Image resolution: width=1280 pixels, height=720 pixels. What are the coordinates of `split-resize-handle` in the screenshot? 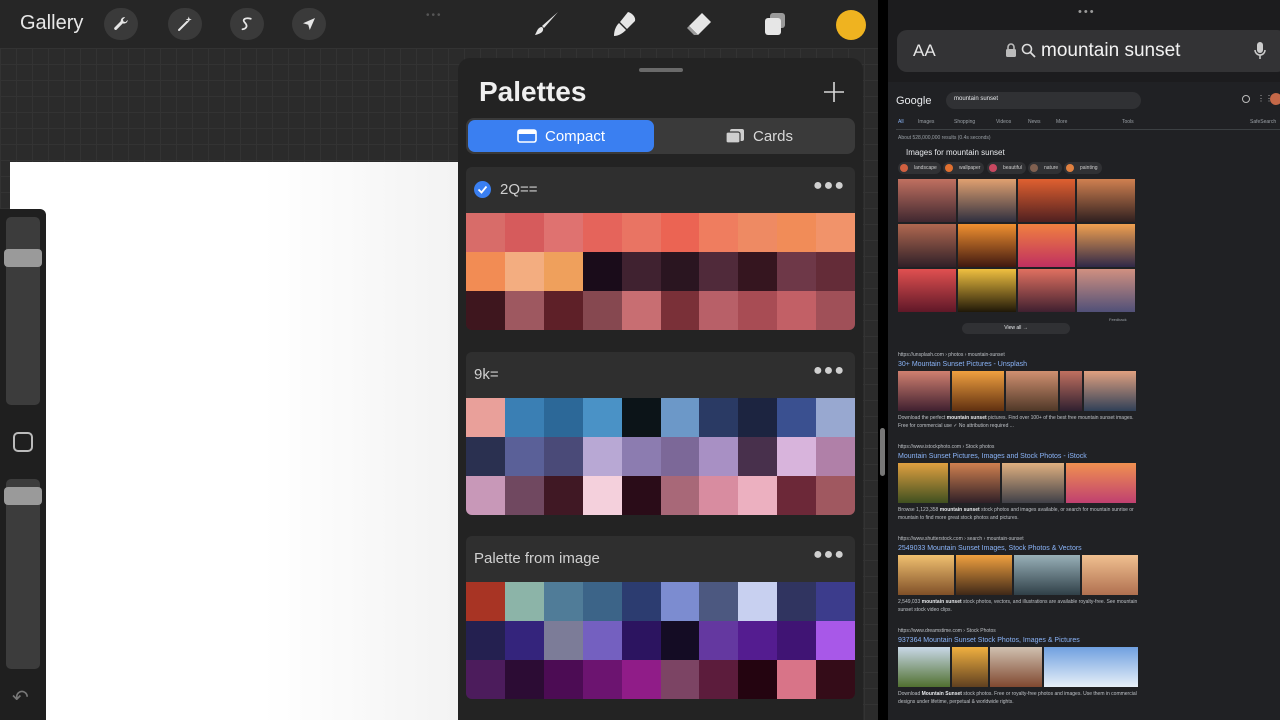 It's located at (882, 452).